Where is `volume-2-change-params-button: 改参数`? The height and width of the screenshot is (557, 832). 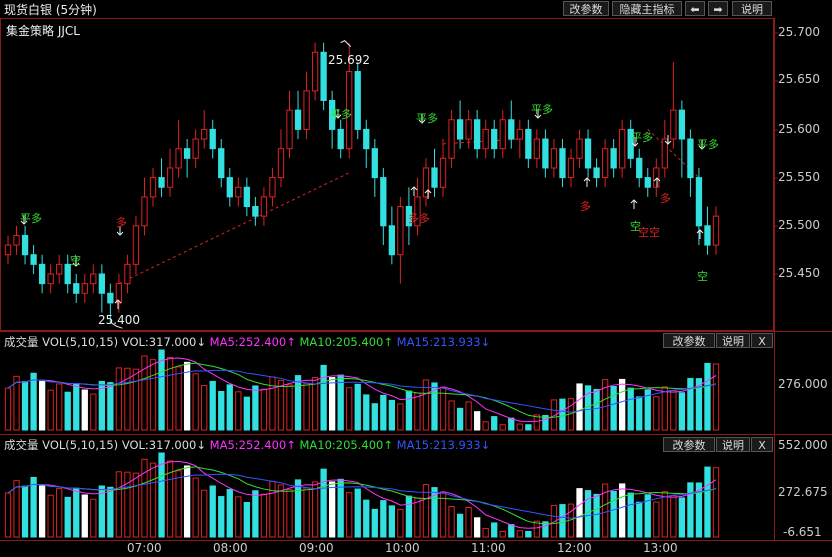
volume-2-change-params-button: 改参数 is located at coordinates (689, 444).